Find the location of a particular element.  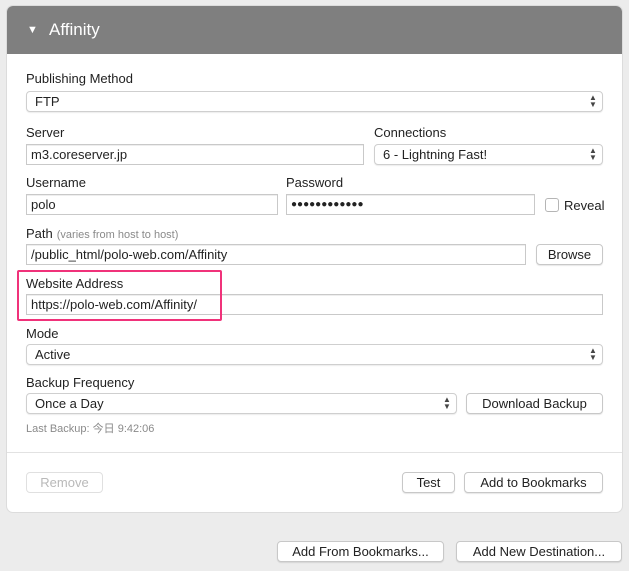

path-label-row: Path (varies from host to host) is located at coordinates (102, 233).